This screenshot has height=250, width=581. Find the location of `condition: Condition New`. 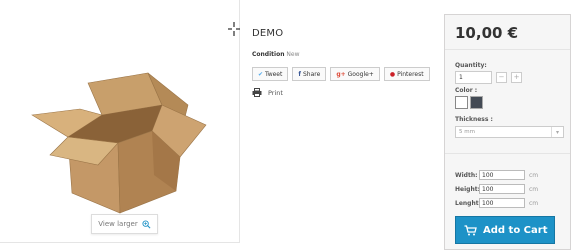

condition: Condition New is located at coordinates (275, 54).